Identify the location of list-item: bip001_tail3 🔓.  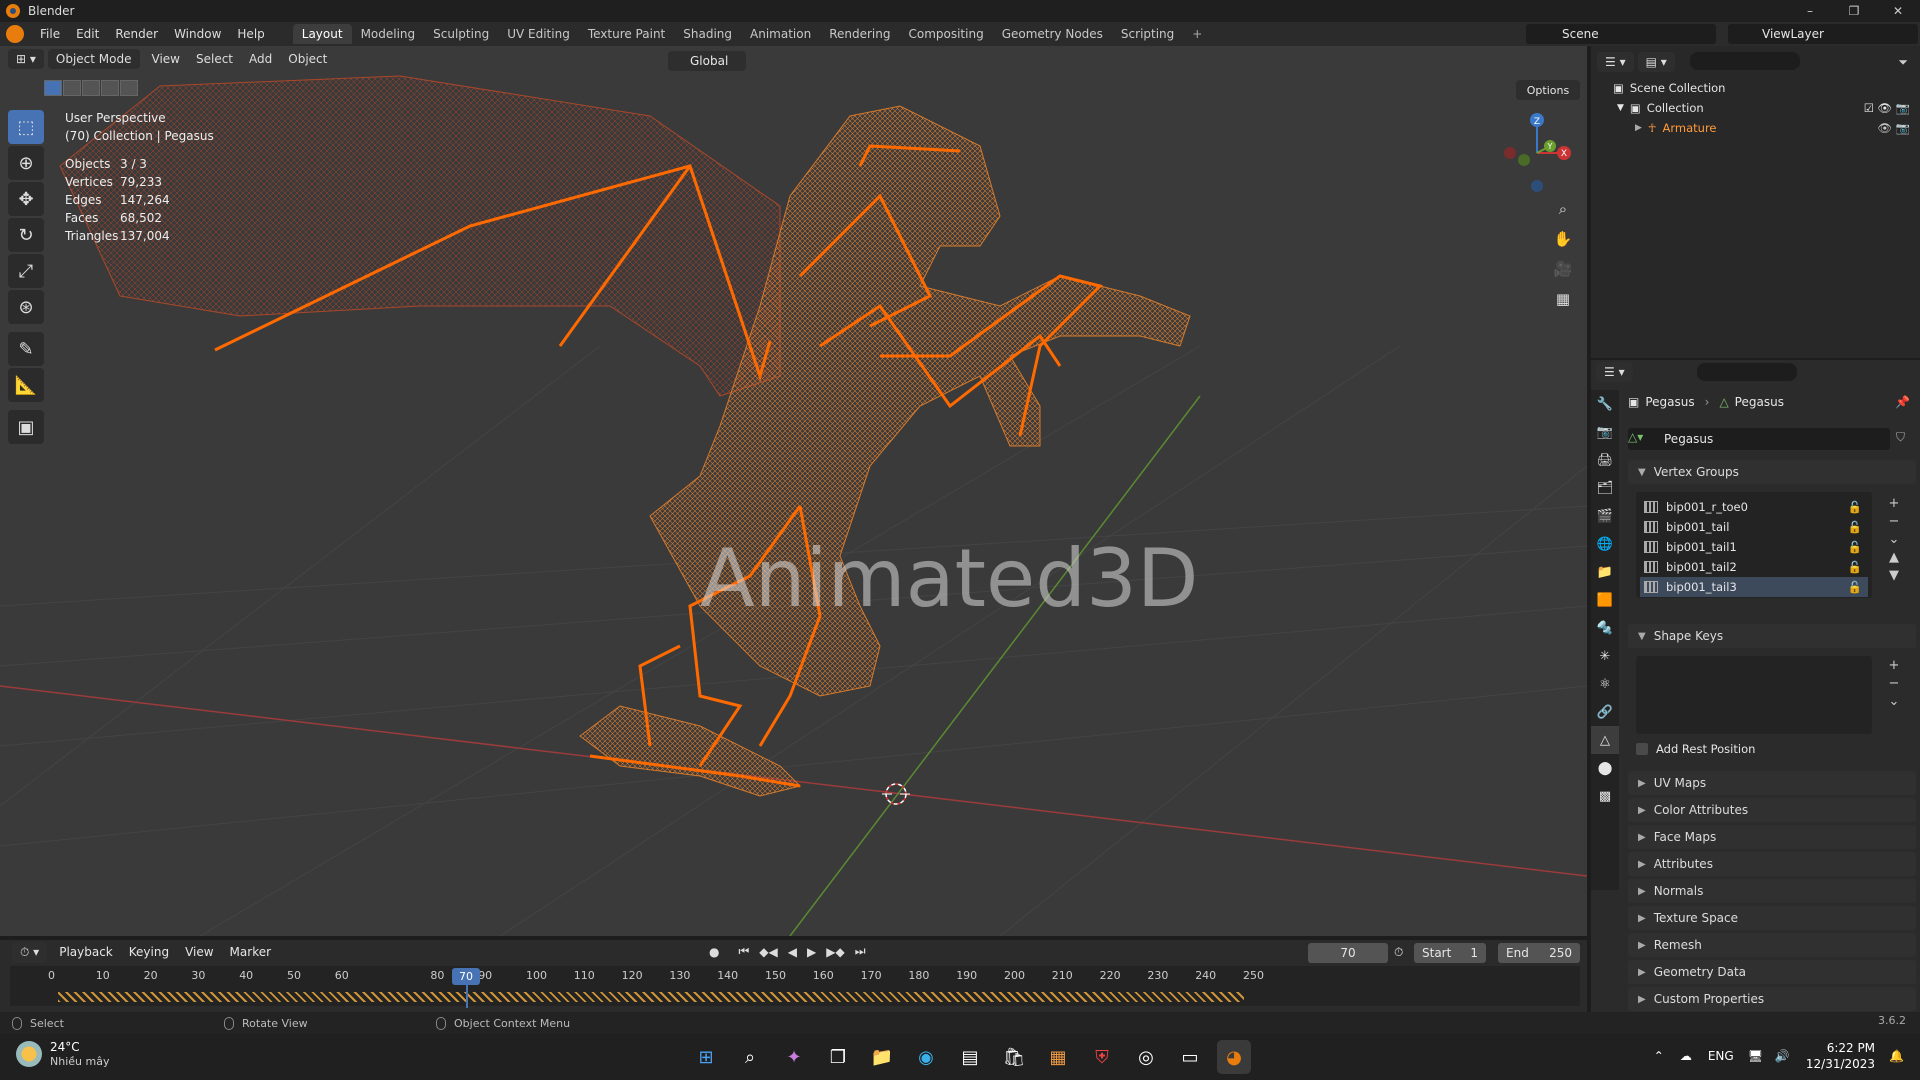
(1754, 587).